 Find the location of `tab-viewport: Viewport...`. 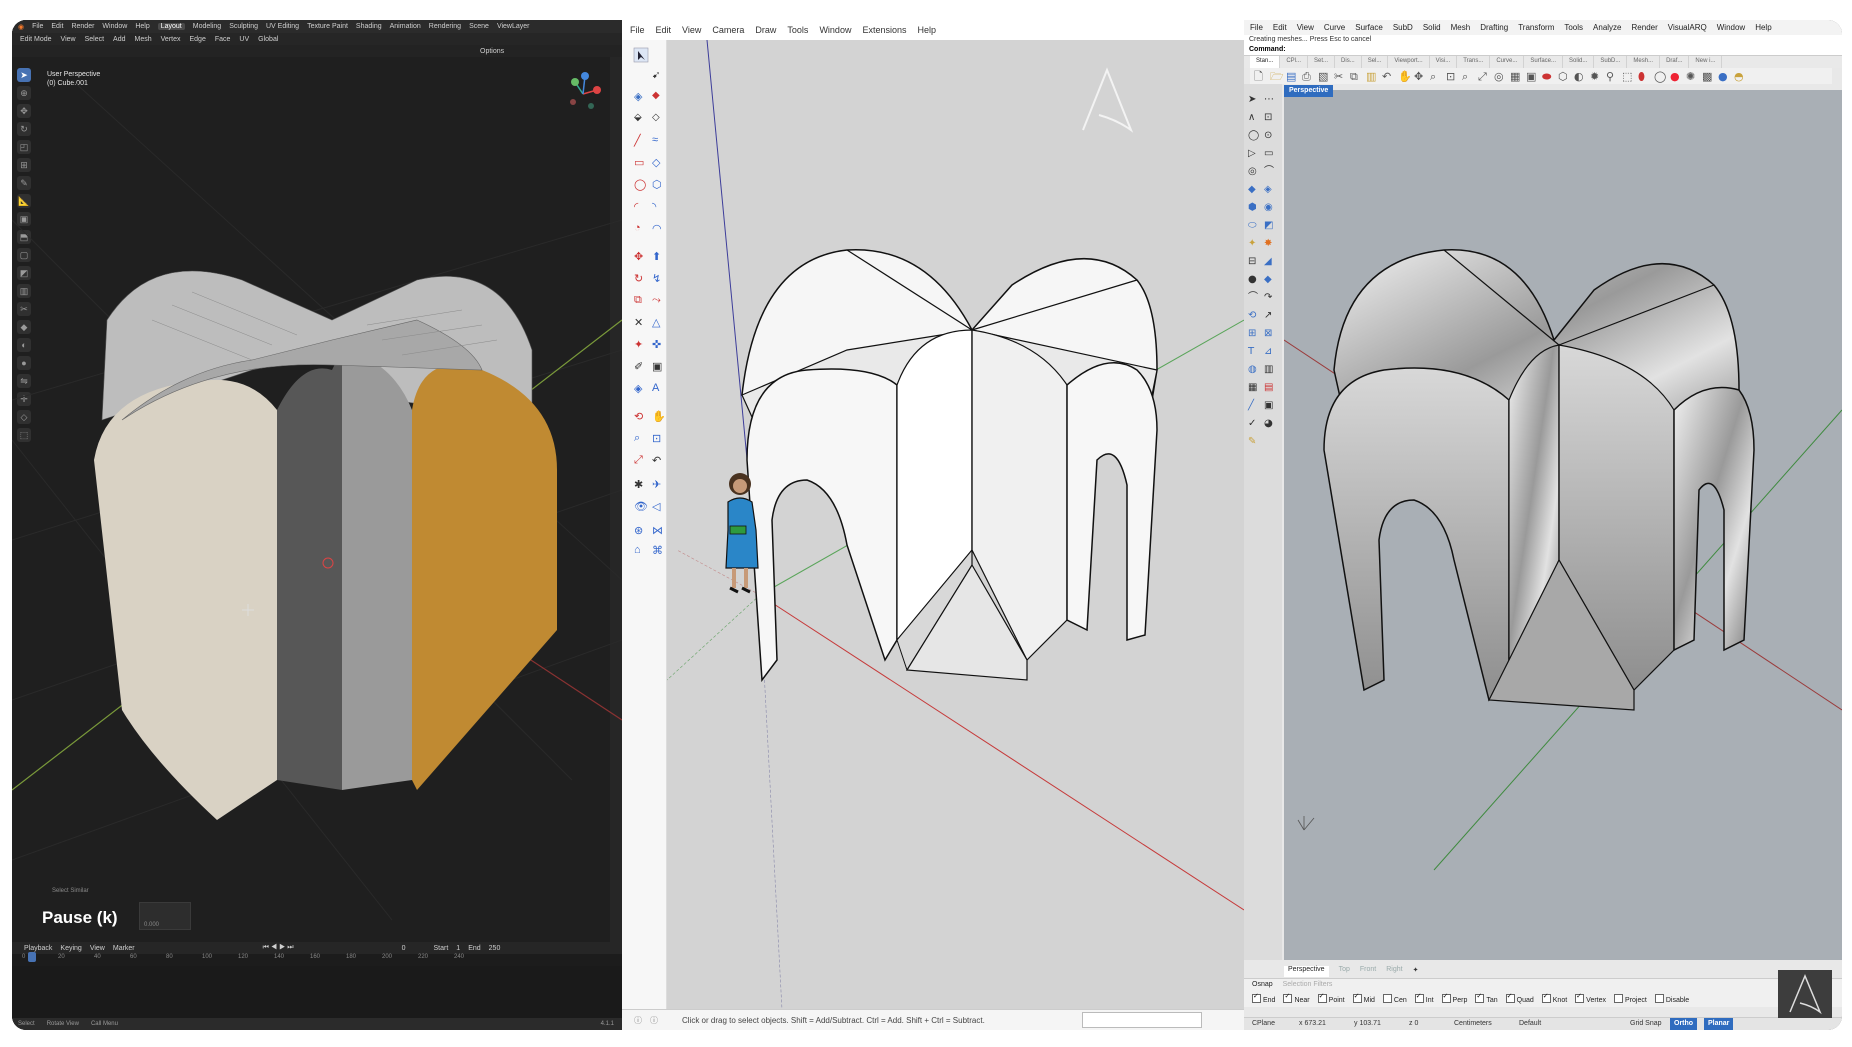

tab-viewport: Viewport... is located at coordinates (1409, 62).